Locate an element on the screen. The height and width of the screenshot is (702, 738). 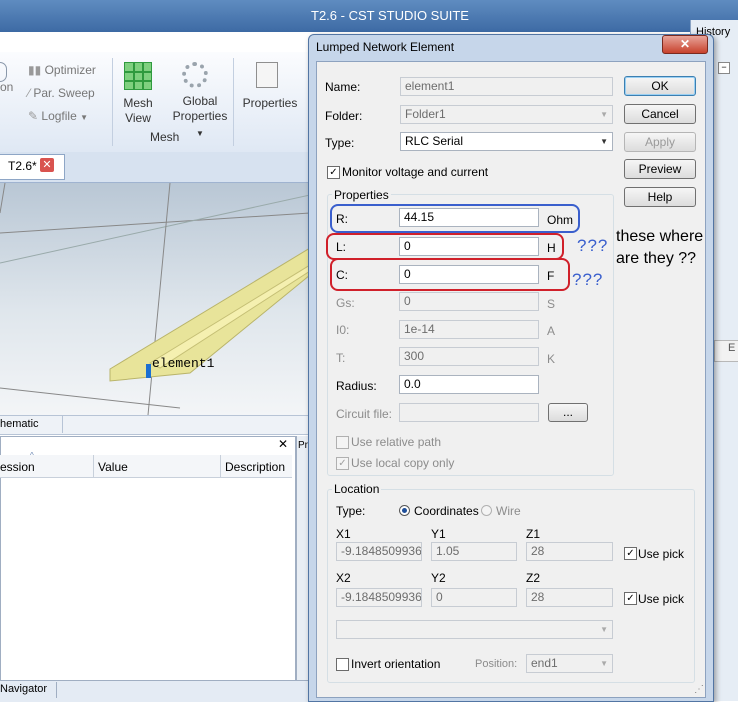
par-sweep-label: Par. Sweep is located at coordinates (64, 93).